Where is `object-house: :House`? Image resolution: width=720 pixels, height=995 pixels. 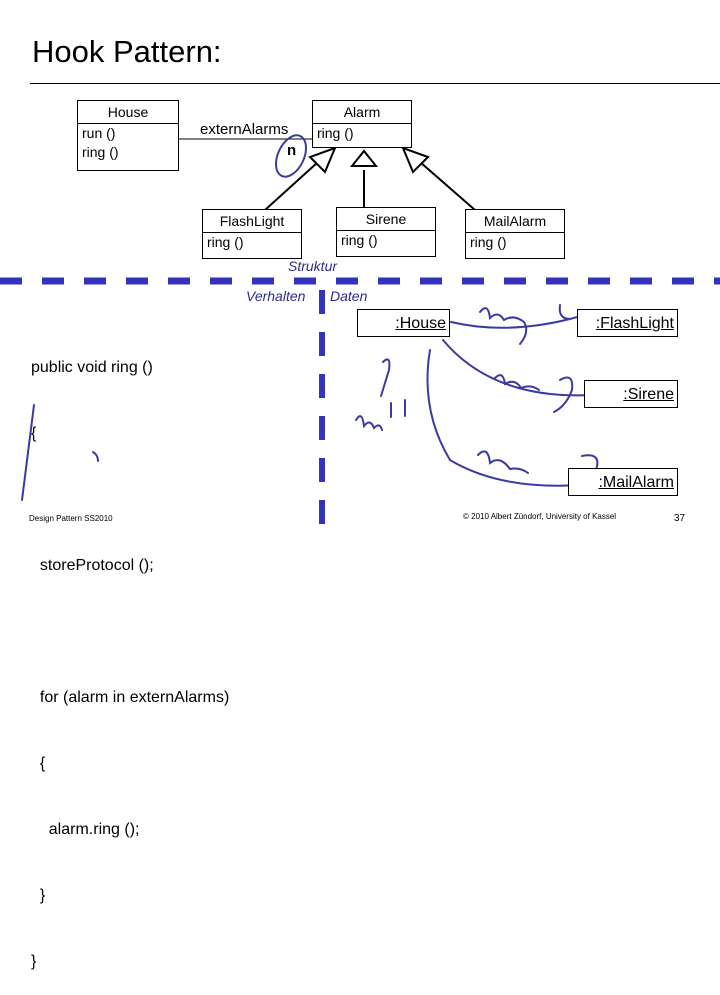 object-house: :House is located at coordinates (403, 323).